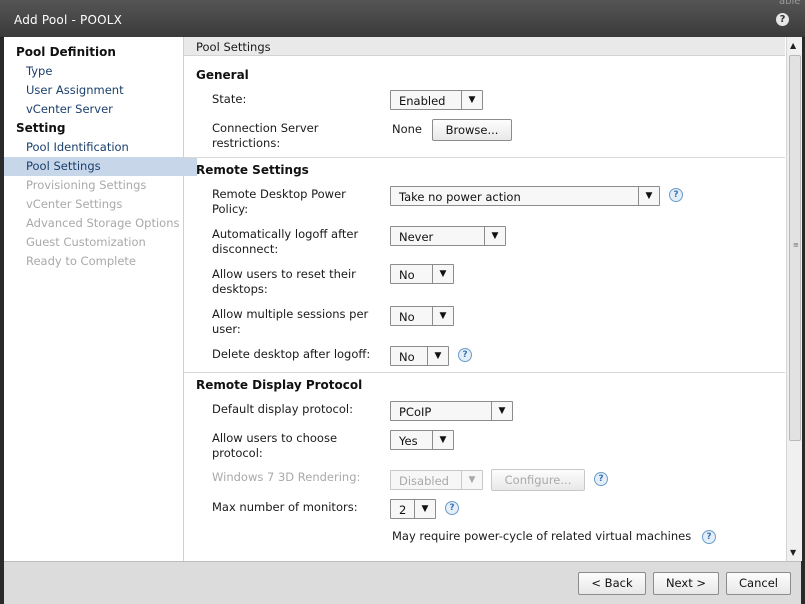 Image resolution: width=805 pixels, height=604 pixels. Describe the element at coordinates (601, 479) in the screenshot. I see `rendering-help-icon: ?` at that location.